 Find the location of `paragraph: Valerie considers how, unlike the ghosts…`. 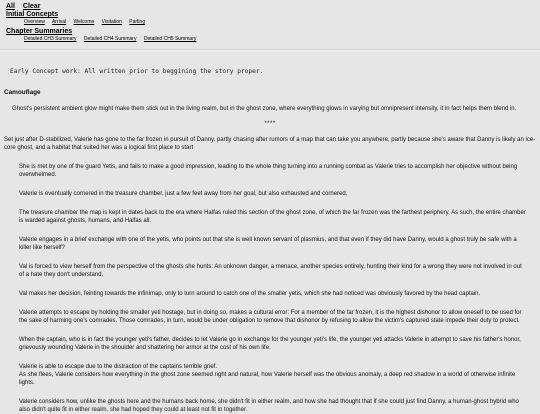

paragraph: Valerie considers how, unlike the ghosts… is located at coordinates (269, 406).